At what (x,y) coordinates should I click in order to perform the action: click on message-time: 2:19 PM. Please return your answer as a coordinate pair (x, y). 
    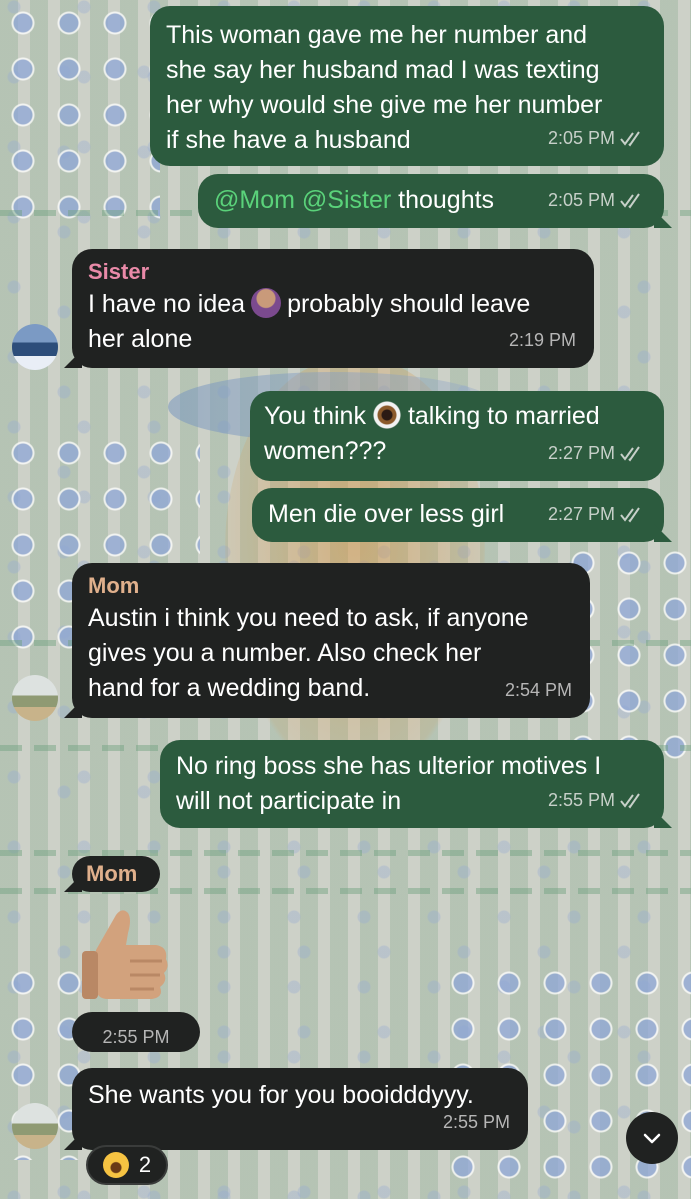
    Looking at the image, I should click on (542, 340).